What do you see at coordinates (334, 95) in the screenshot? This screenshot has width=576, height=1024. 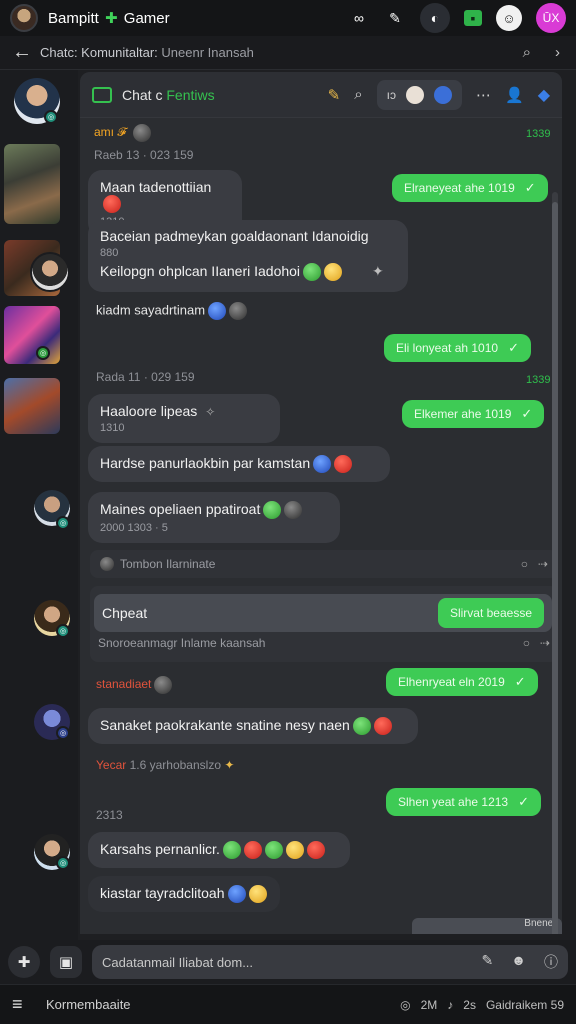 I see `pin-icon: ✎` at bounding box center [334, 95].